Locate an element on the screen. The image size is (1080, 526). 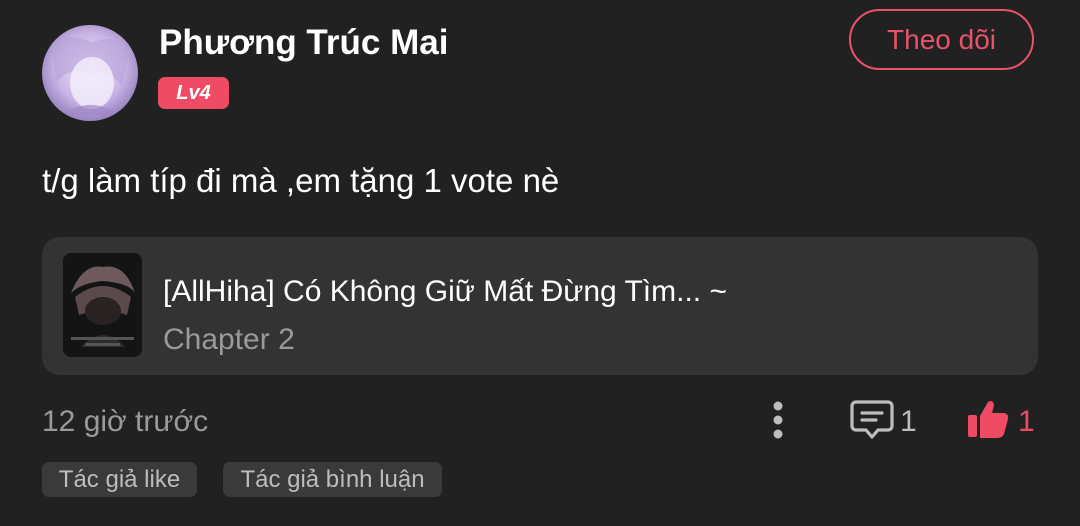
tag-author-comment: Tác giả bình luận is located at coordinates (332, 479).